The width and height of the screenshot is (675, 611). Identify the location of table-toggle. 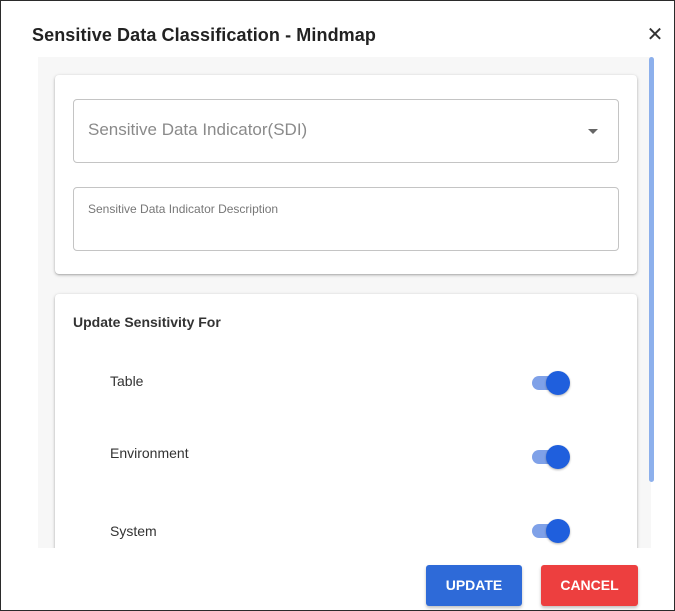
(550, 383).